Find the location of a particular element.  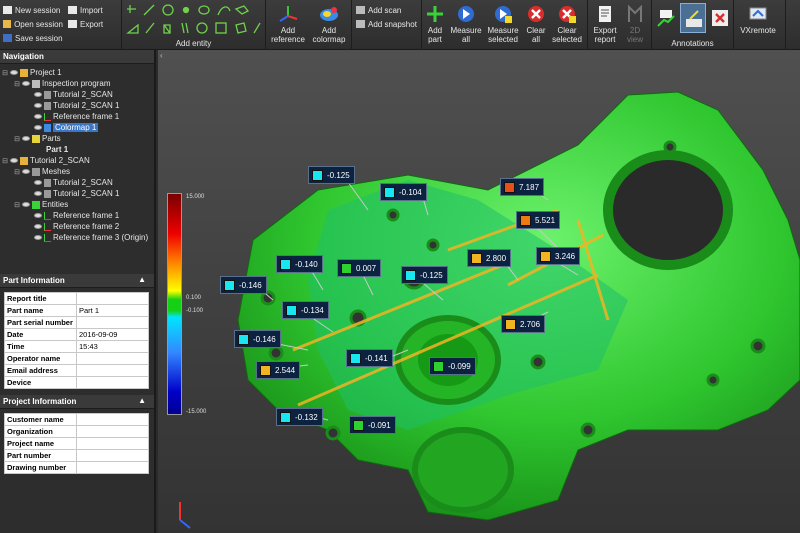

tree-node-colormap: Colormap 1 is located at coordinates (66, 127).